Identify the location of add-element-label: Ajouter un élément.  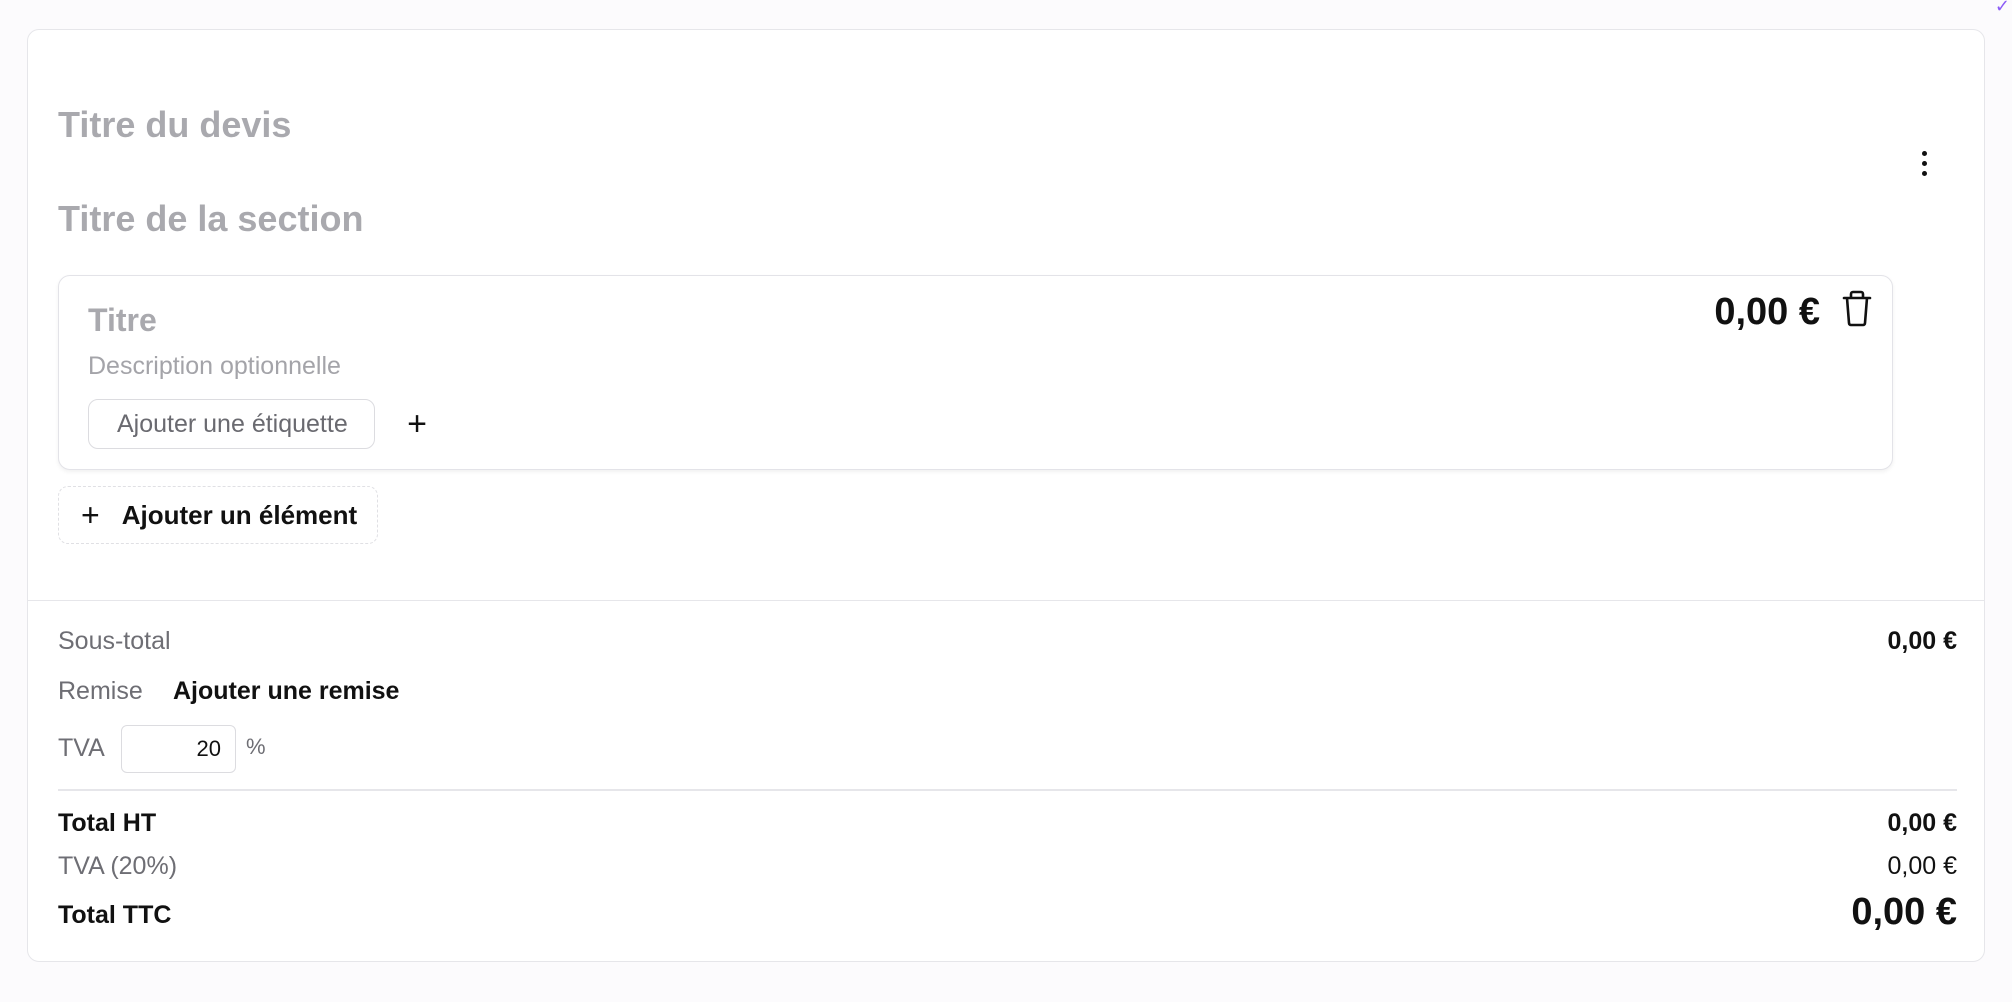
(239, 514).